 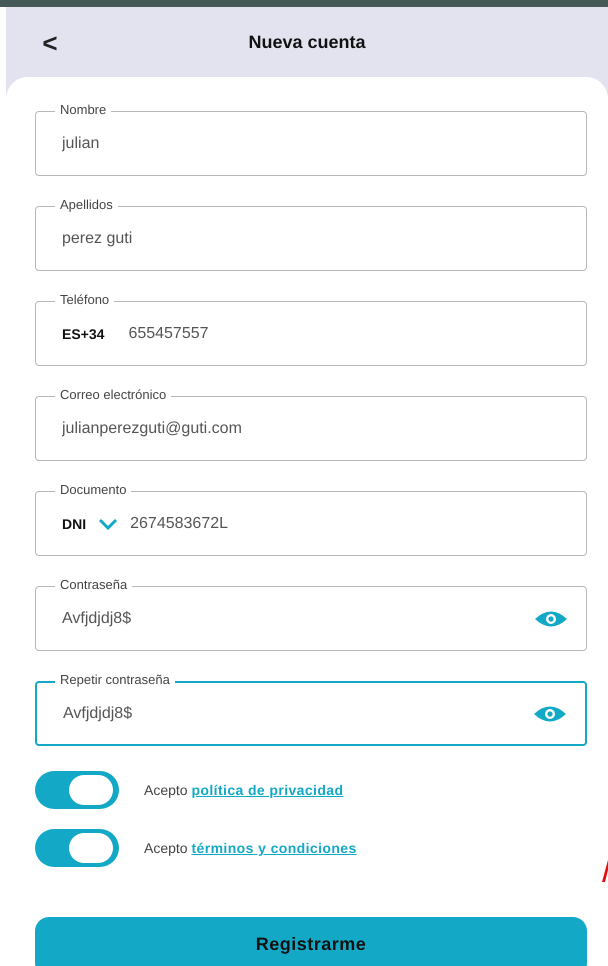 I want to click on field-prefix: ES+34, so click(x=83, y=334).